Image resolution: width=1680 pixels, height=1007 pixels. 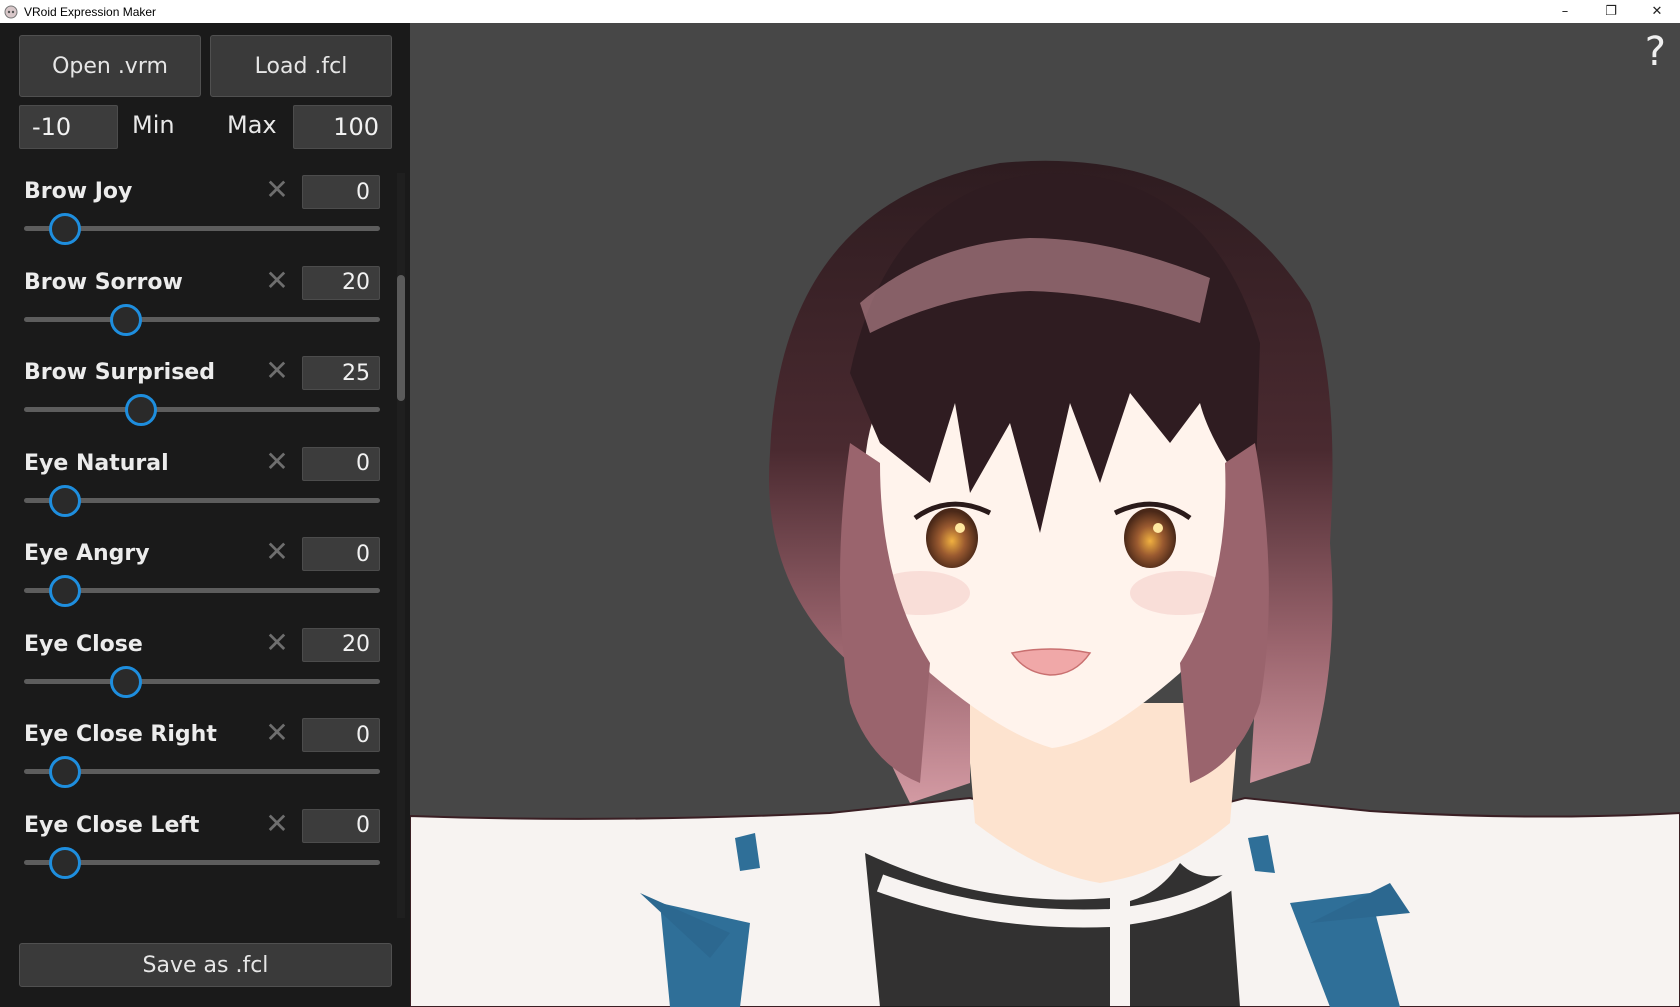 I want to click on min-label: Min, so click(x=153, y=125).